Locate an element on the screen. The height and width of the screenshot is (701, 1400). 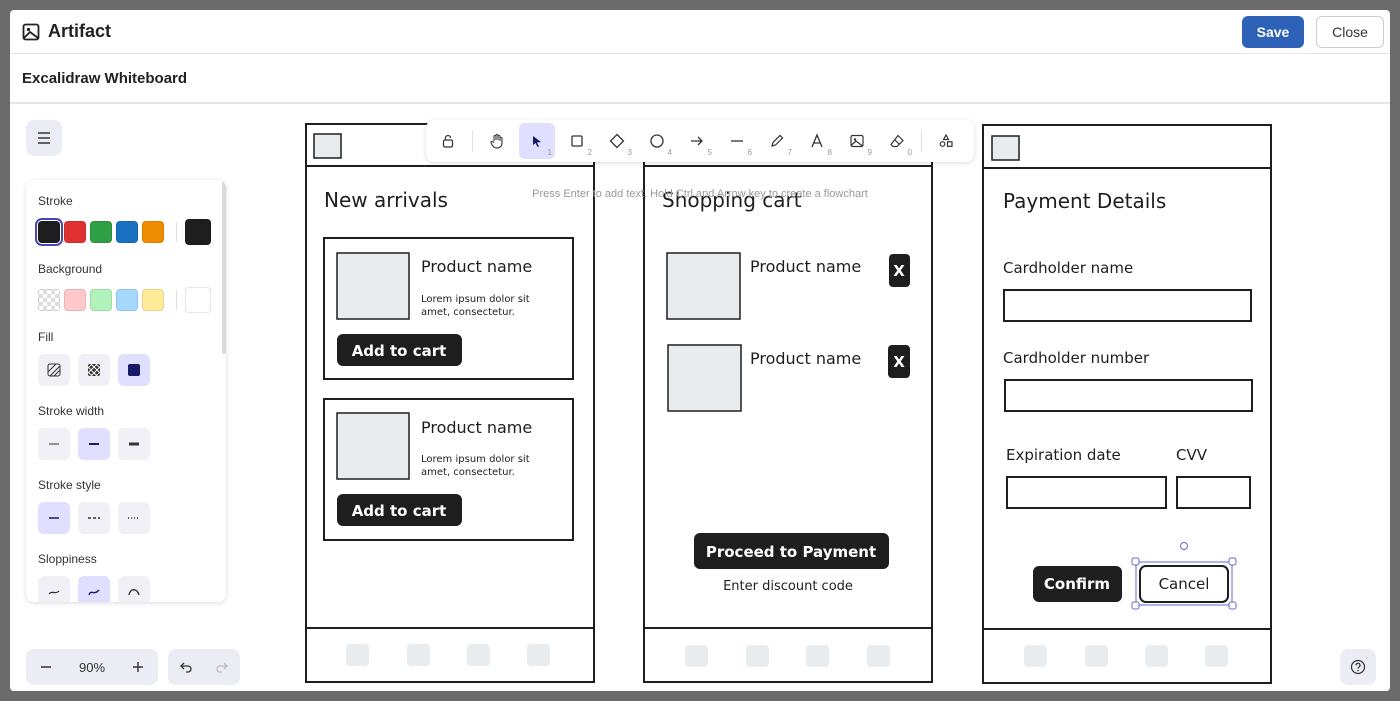
stroke-style-solid-button is located at coordinates (54, 518).